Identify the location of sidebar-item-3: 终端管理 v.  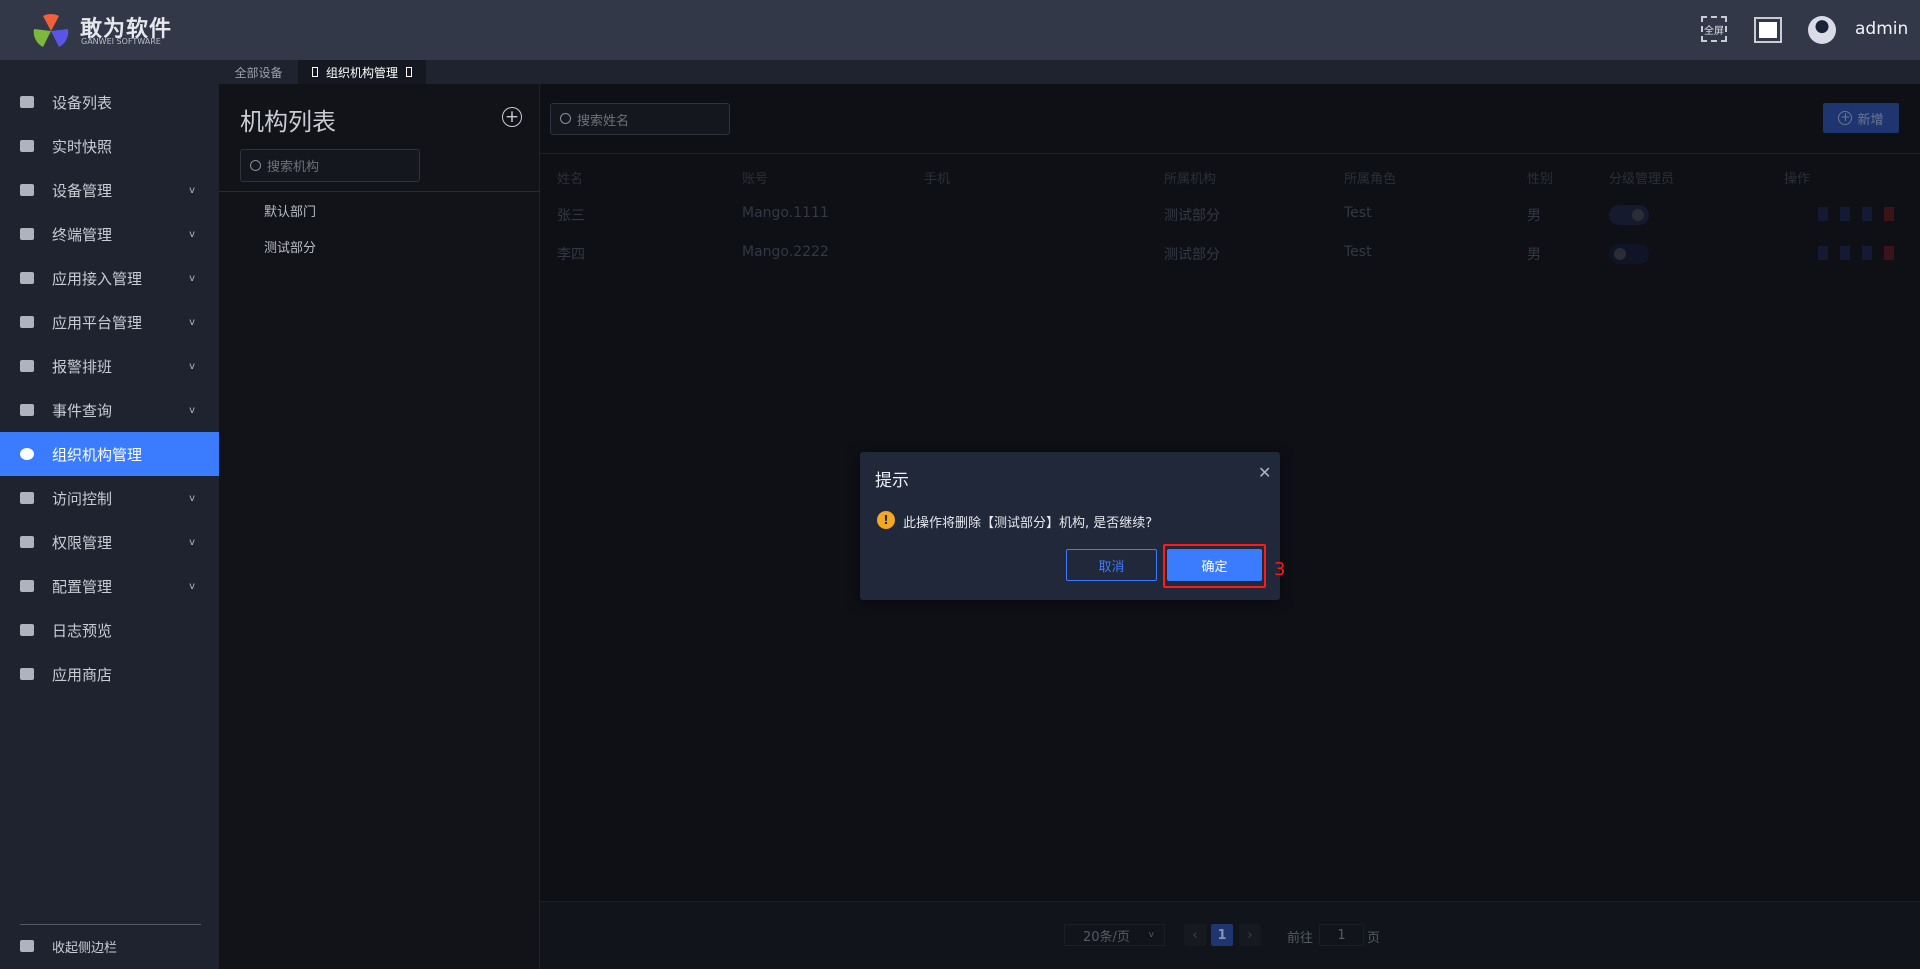
(109, 234).